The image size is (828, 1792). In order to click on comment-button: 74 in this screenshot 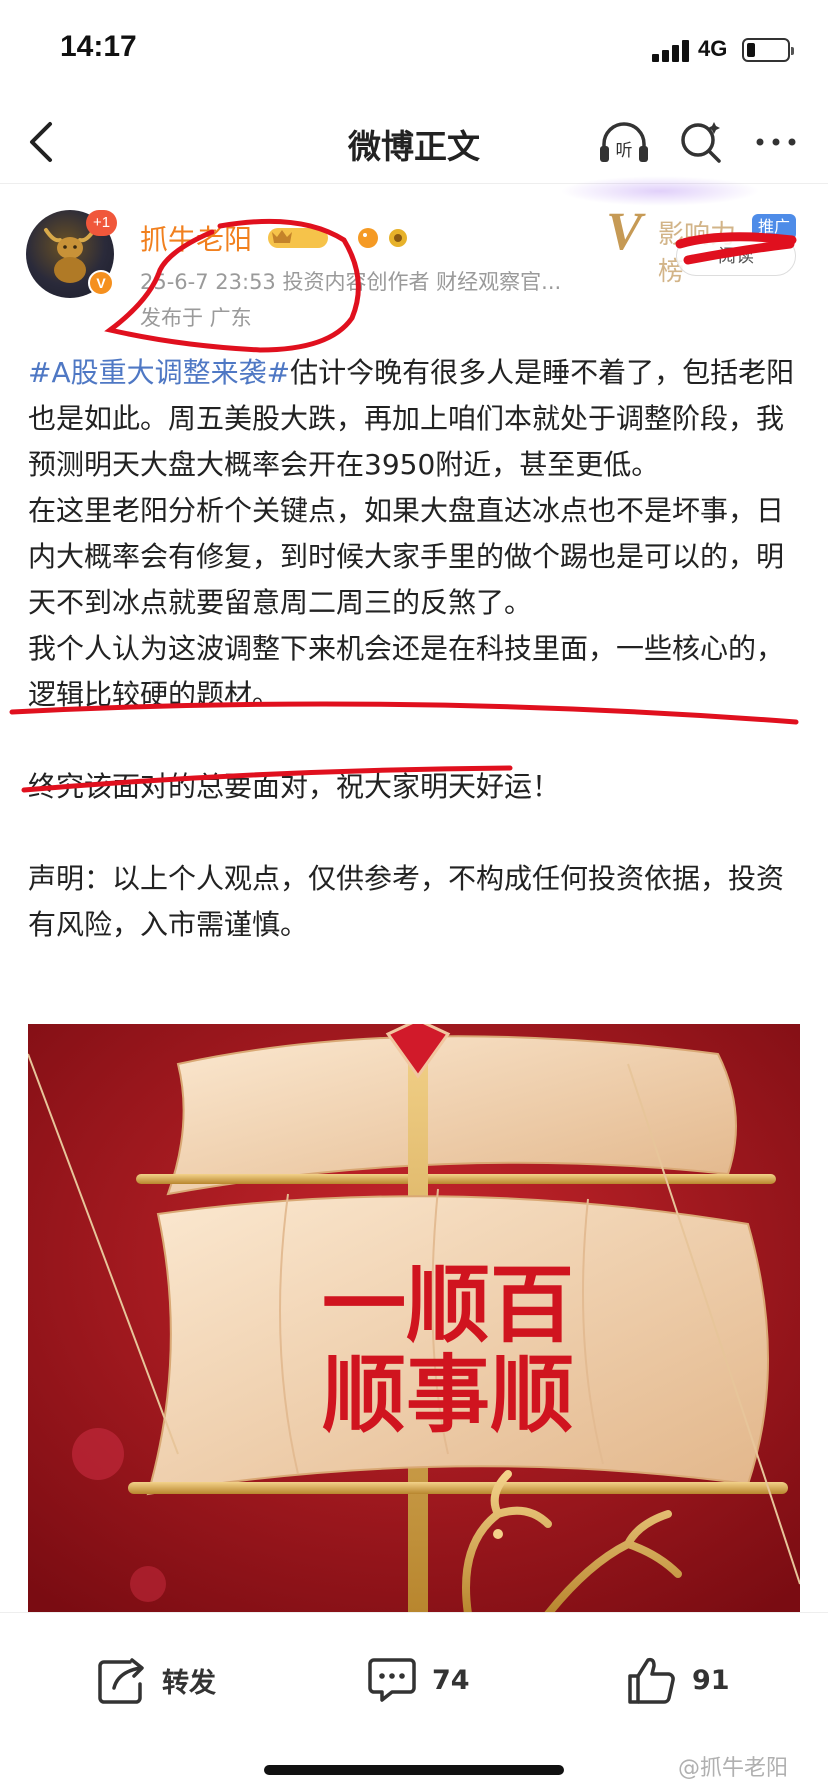, I will do `click(418, 1680)`.